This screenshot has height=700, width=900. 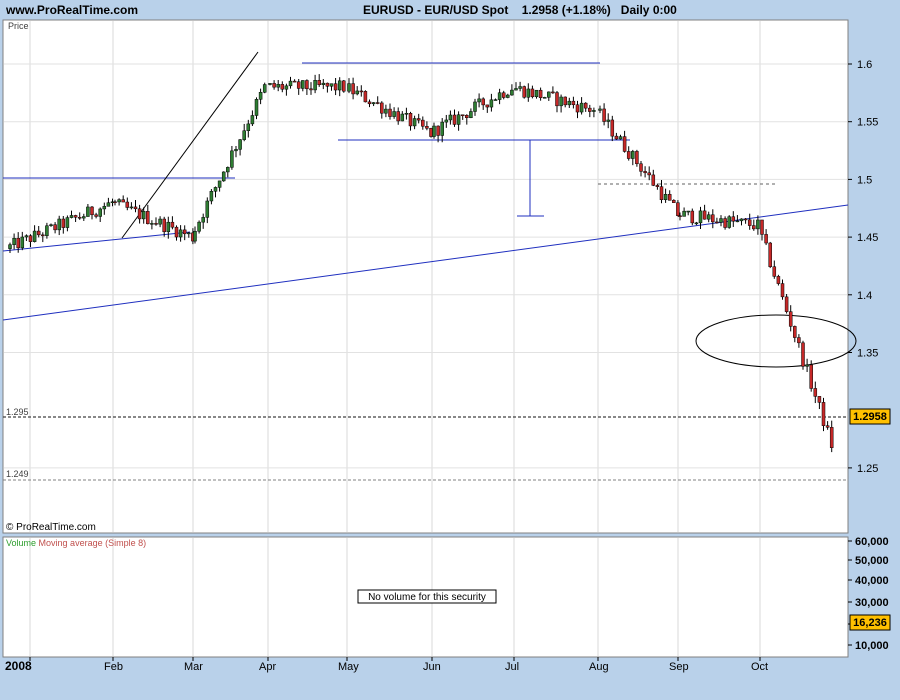 I want to click on x-tick-label: May, so click(x=348, y=667).